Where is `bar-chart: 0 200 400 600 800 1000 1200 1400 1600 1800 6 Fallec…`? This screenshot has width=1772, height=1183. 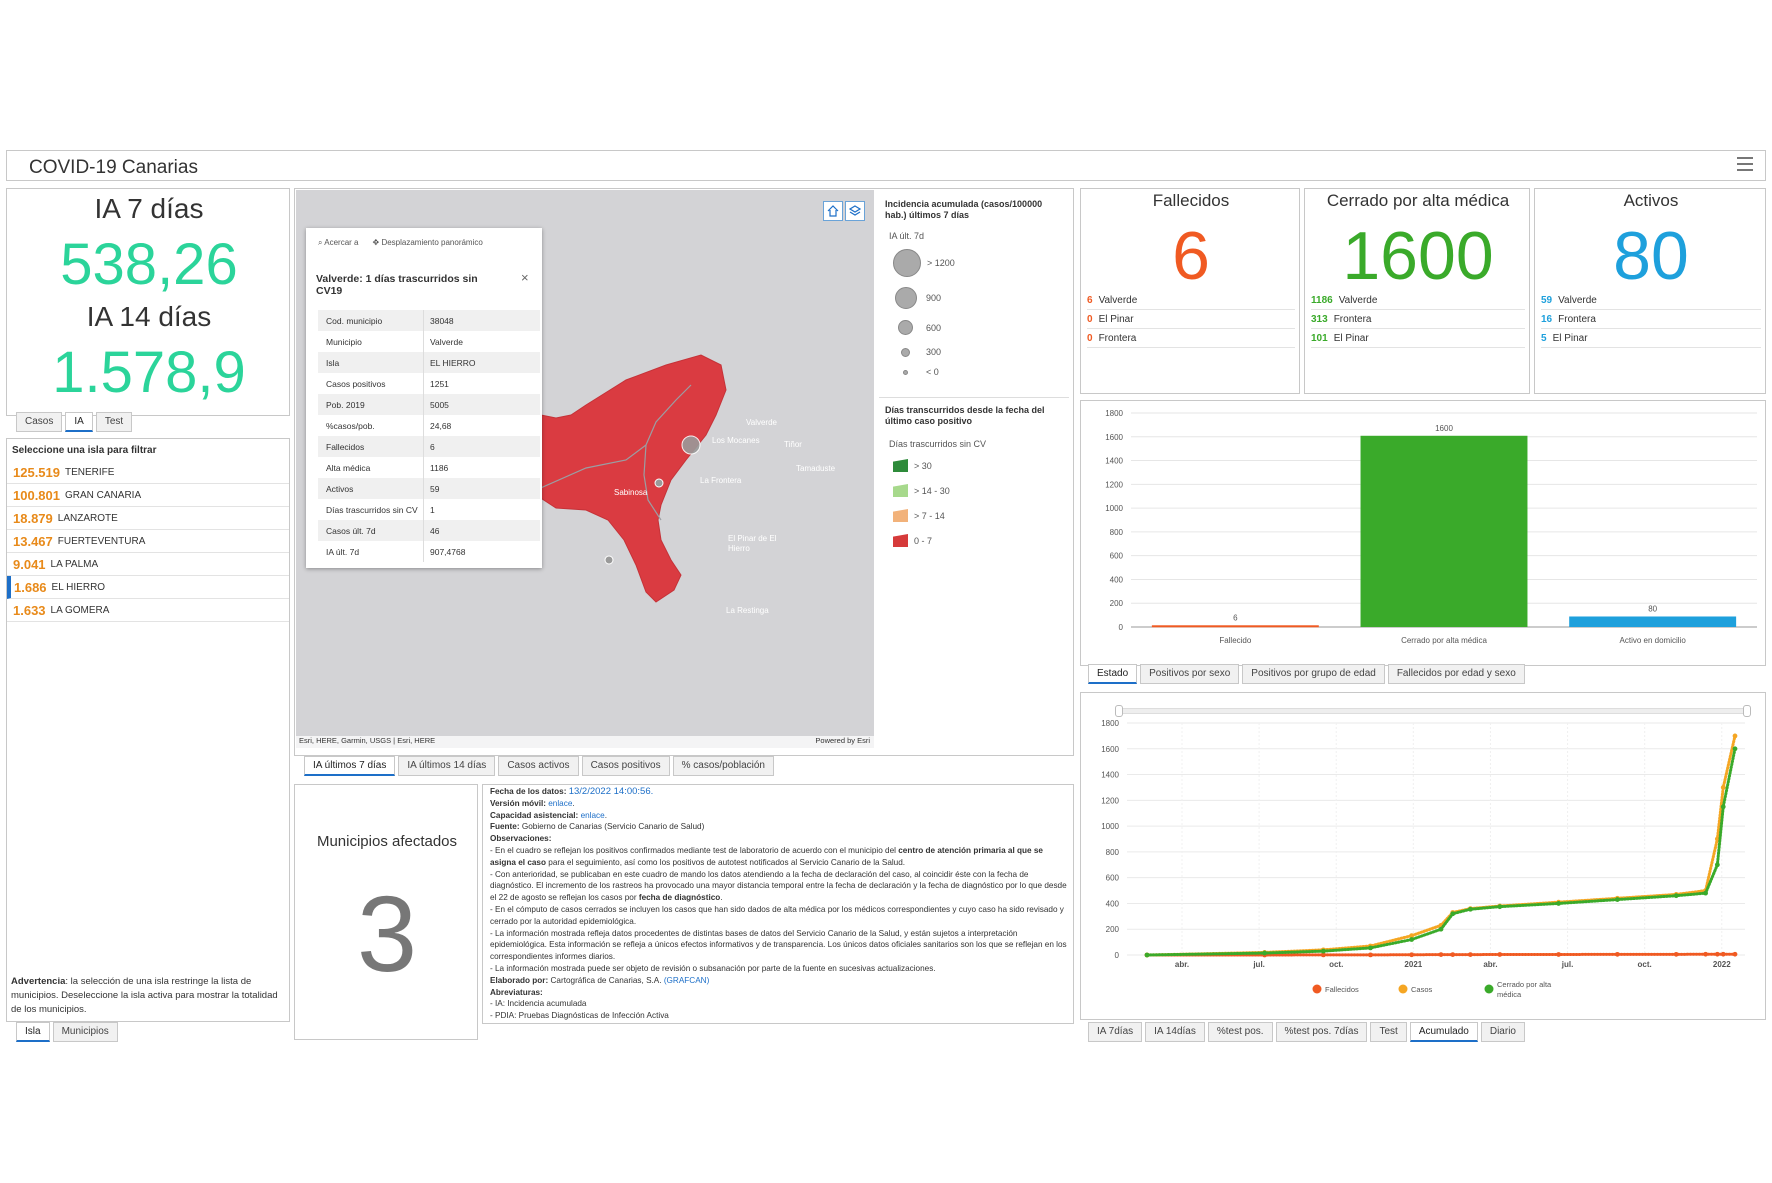 bar-chart: 0 200 400 600 800 1000 1200 1400 1600 1800 6 Fallec… is located at coordinates (1431, 527).